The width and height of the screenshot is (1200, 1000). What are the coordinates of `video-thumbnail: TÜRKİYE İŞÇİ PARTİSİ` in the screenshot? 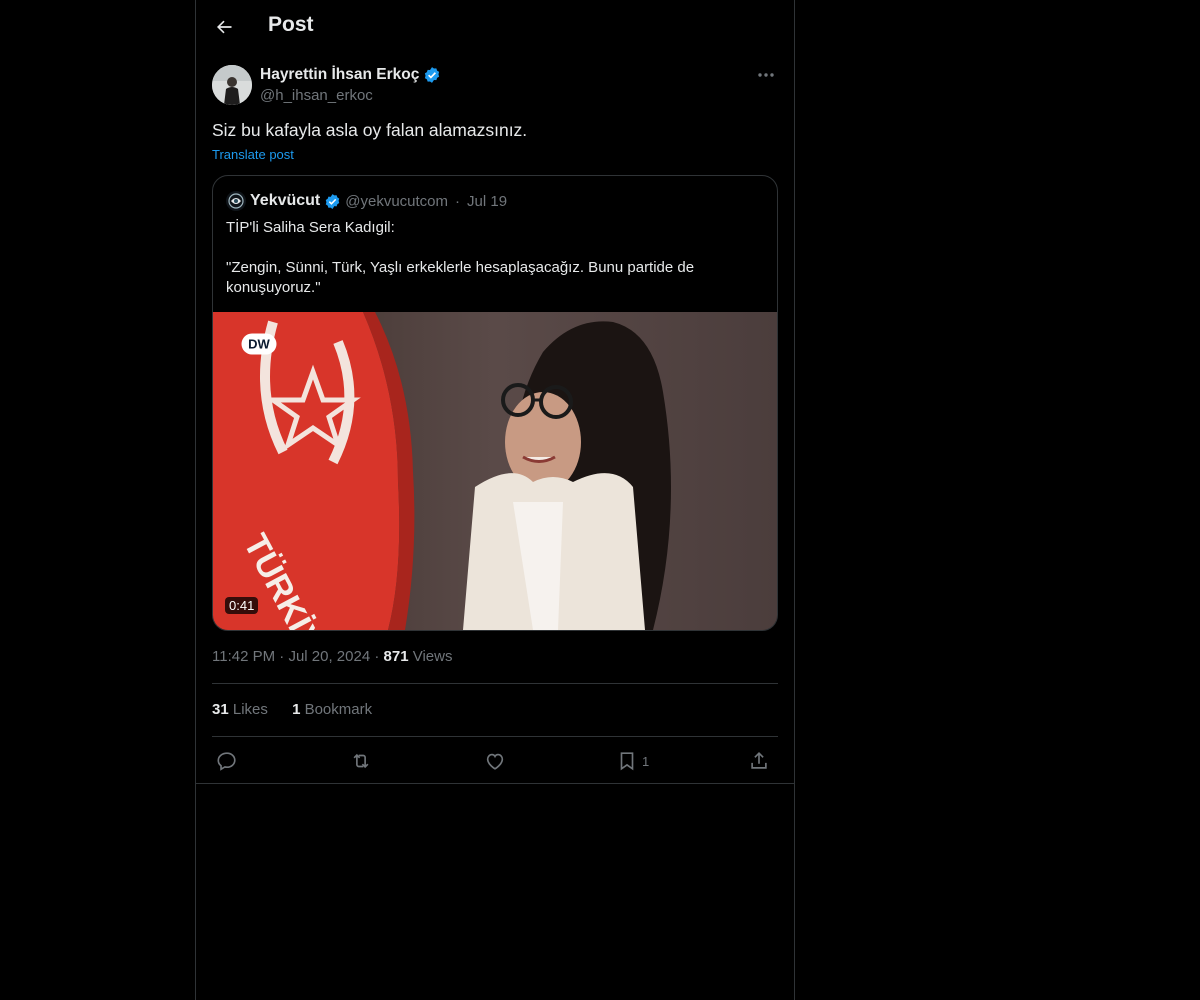 It's located at (495, 471).